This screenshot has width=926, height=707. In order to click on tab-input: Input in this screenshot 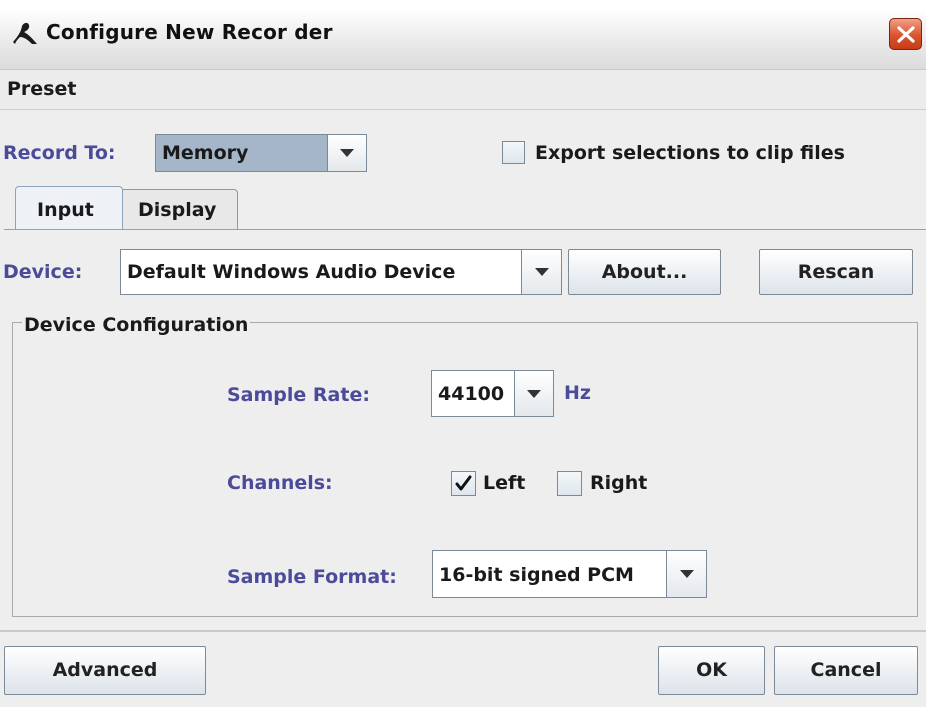, I will do `click(69, 208)`.